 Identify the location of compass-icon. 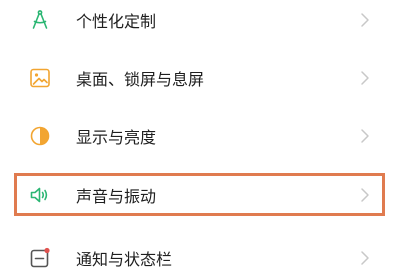
(40, 20).